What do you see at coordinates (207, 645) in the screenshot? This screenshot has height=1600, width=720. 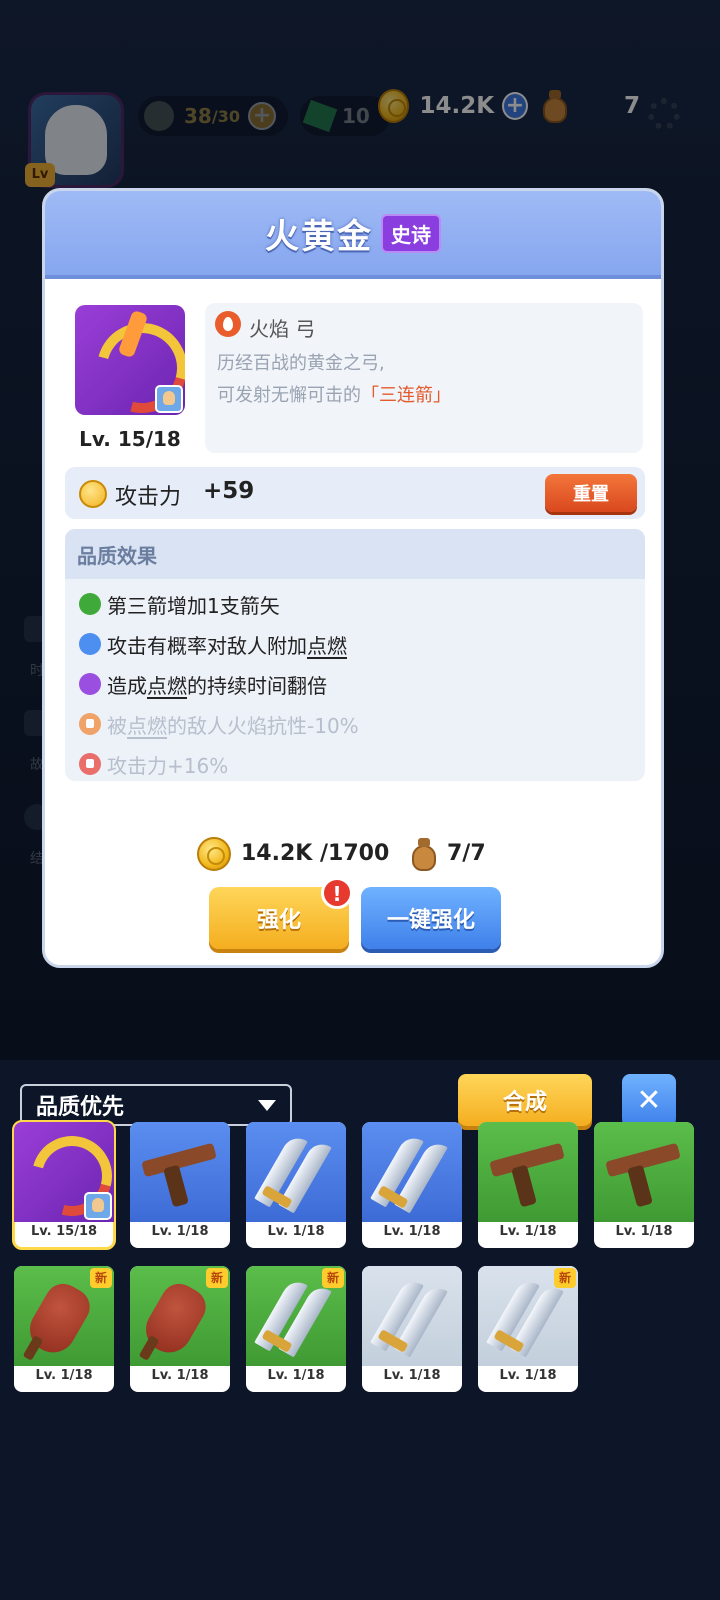 I see `effect-text: 攻击有概率对敌人附加` at bounding box center [207, 645].